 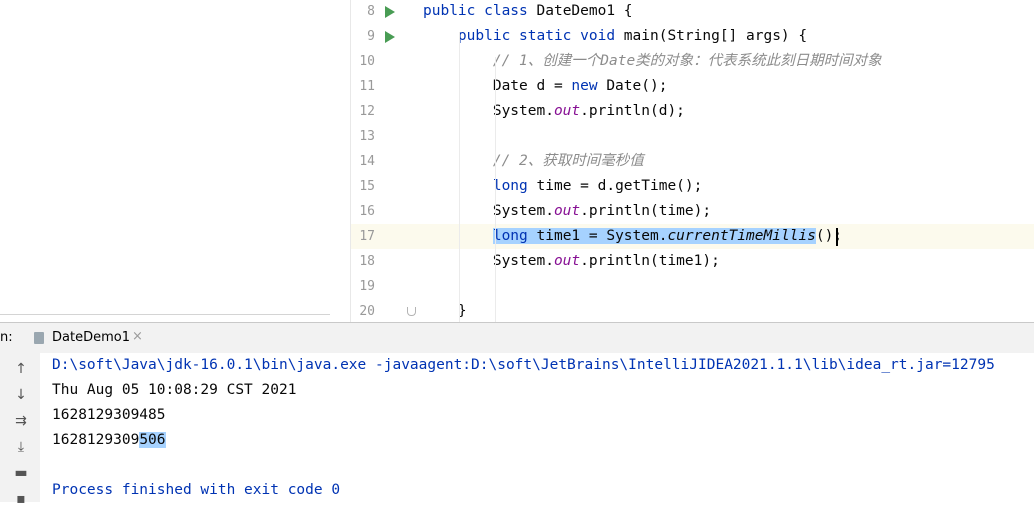 What do you see at coordinates (367, 186) in the screenshot?
I see `line-number: 15` at bounding box center [367, 186].